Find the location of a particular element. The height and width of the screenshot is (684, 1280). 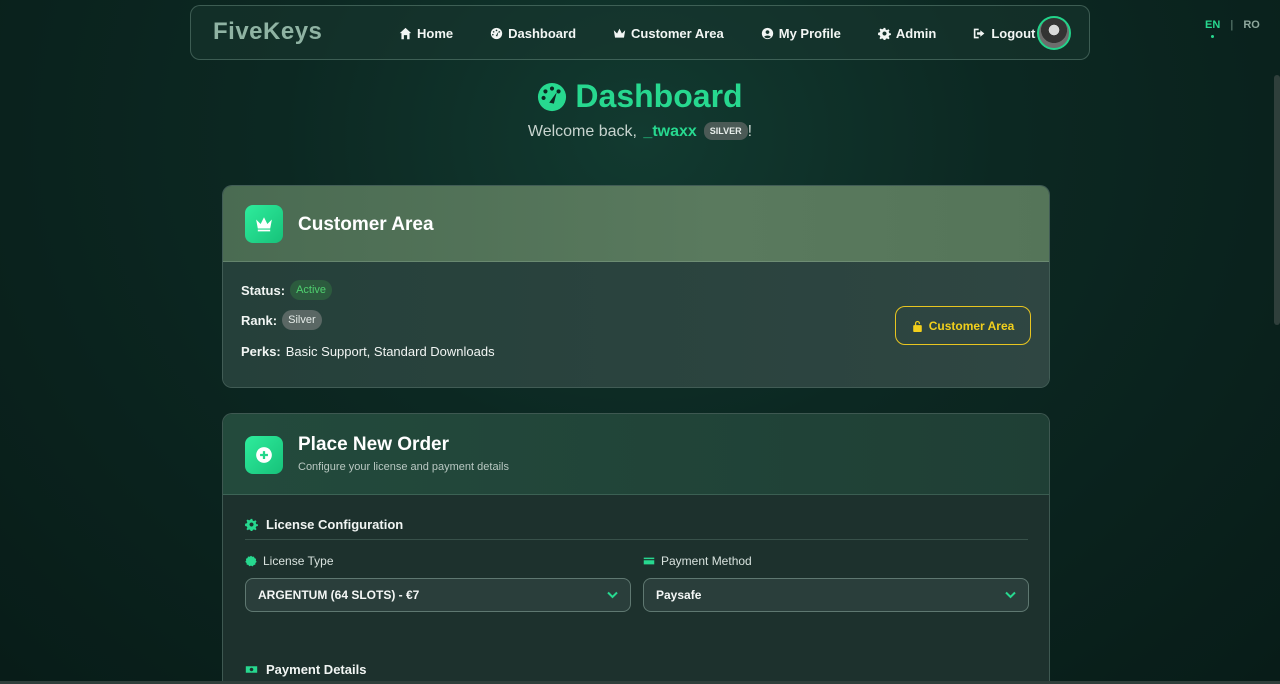

customer-area-button-label: Customer Area is located at coordinates (971, 325).